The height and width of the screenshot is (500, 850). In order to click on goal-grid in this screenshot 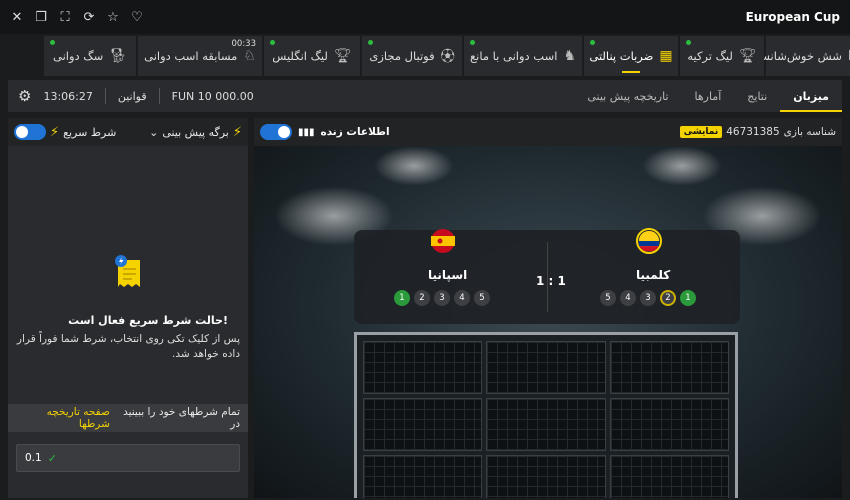, I will do `click(546, 419)`.